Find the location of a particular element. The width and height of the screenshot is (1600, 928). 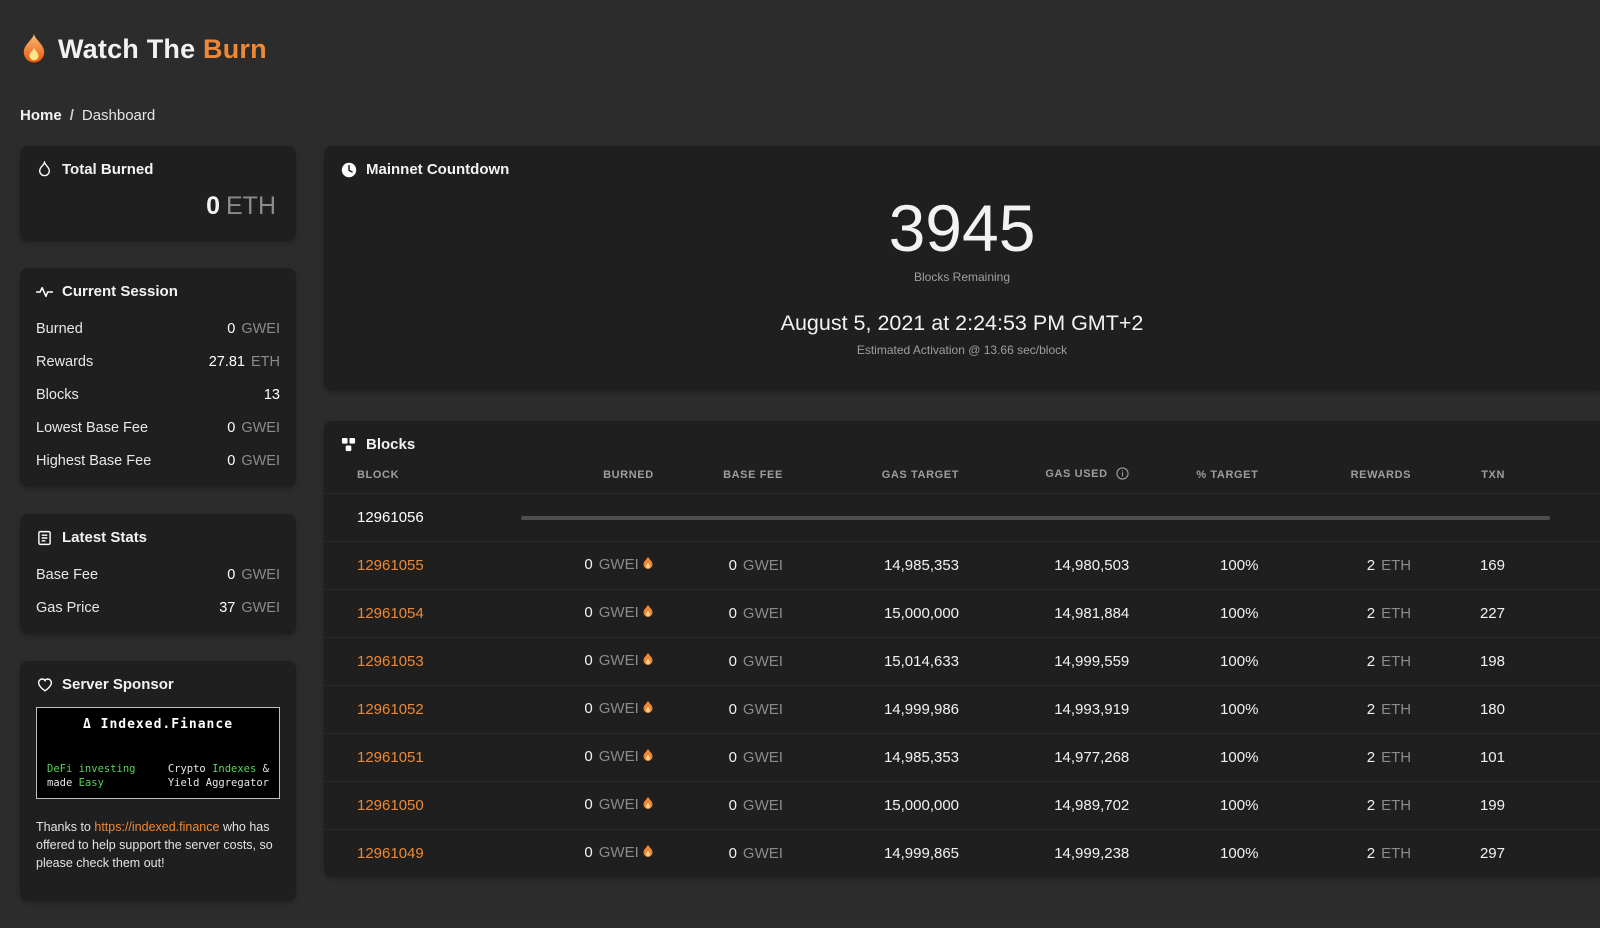

stat-row: Highest Base Fee 0 GWEI is located at coordinates (158, 460).